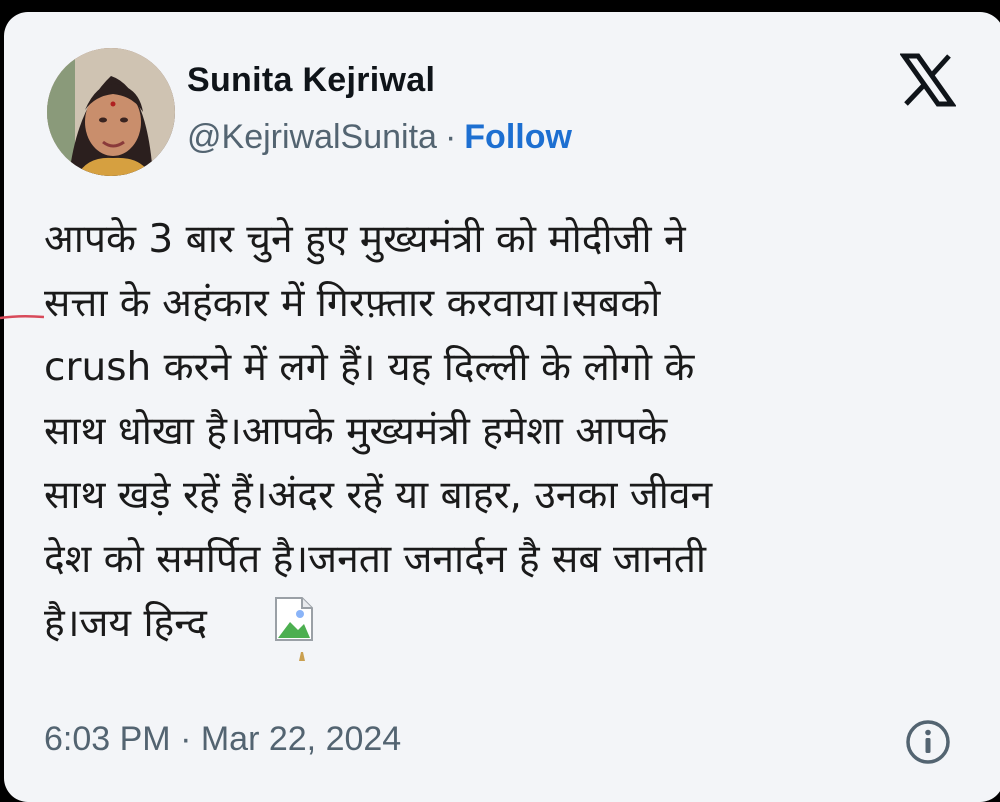  I want to click on x-logo-icon, so click(928, 80).